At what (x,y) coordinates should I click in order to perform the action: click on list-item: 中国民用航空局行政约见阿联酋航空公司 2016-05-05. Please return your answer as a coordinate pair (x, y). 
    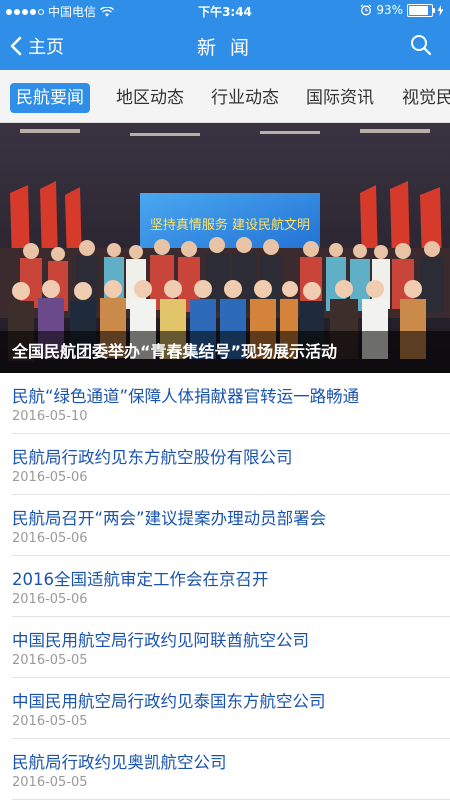
    Looking at the image, I should click on (231, 647).